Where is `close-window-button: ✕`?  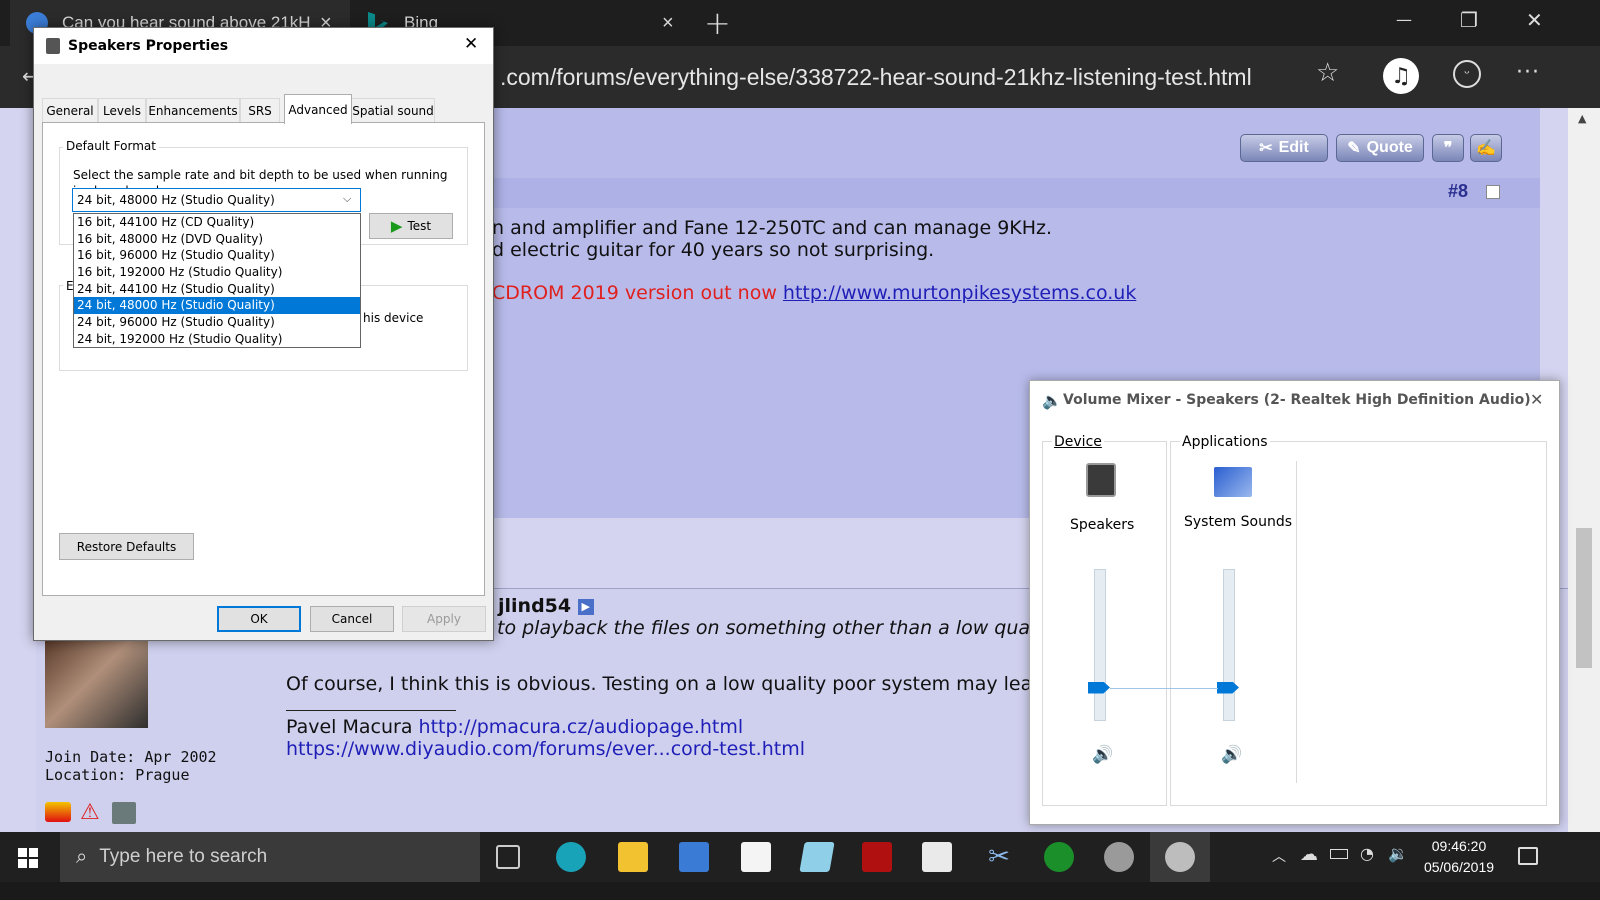
close-window-button: ✕ is located at coordinates (1534, 20).